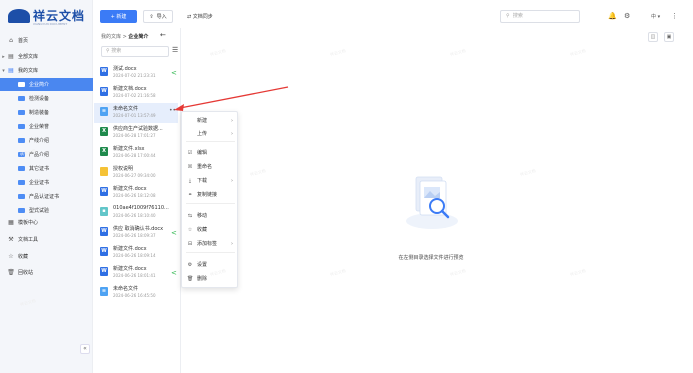 This screenshot has width=693, height=373. What do you see at coordinates (134, 175) in the screenshot?
I see `file-date: 2024-06-27 09:34:00` at bounding box center [134, 175].